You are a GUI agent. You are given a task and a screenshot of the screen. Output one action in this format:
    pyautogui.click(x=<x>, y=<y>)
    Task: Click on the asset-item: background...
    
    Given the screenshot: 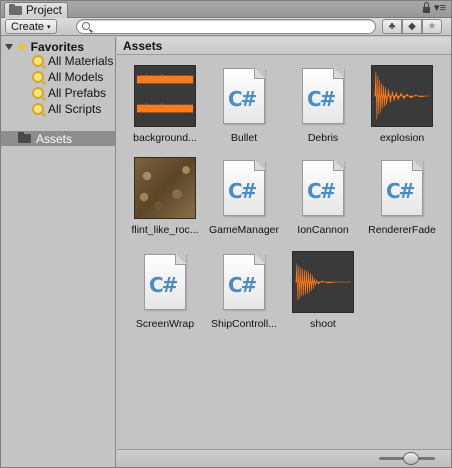 What is the action you would take?
    pyautogui.click(x=165, y=111)
    